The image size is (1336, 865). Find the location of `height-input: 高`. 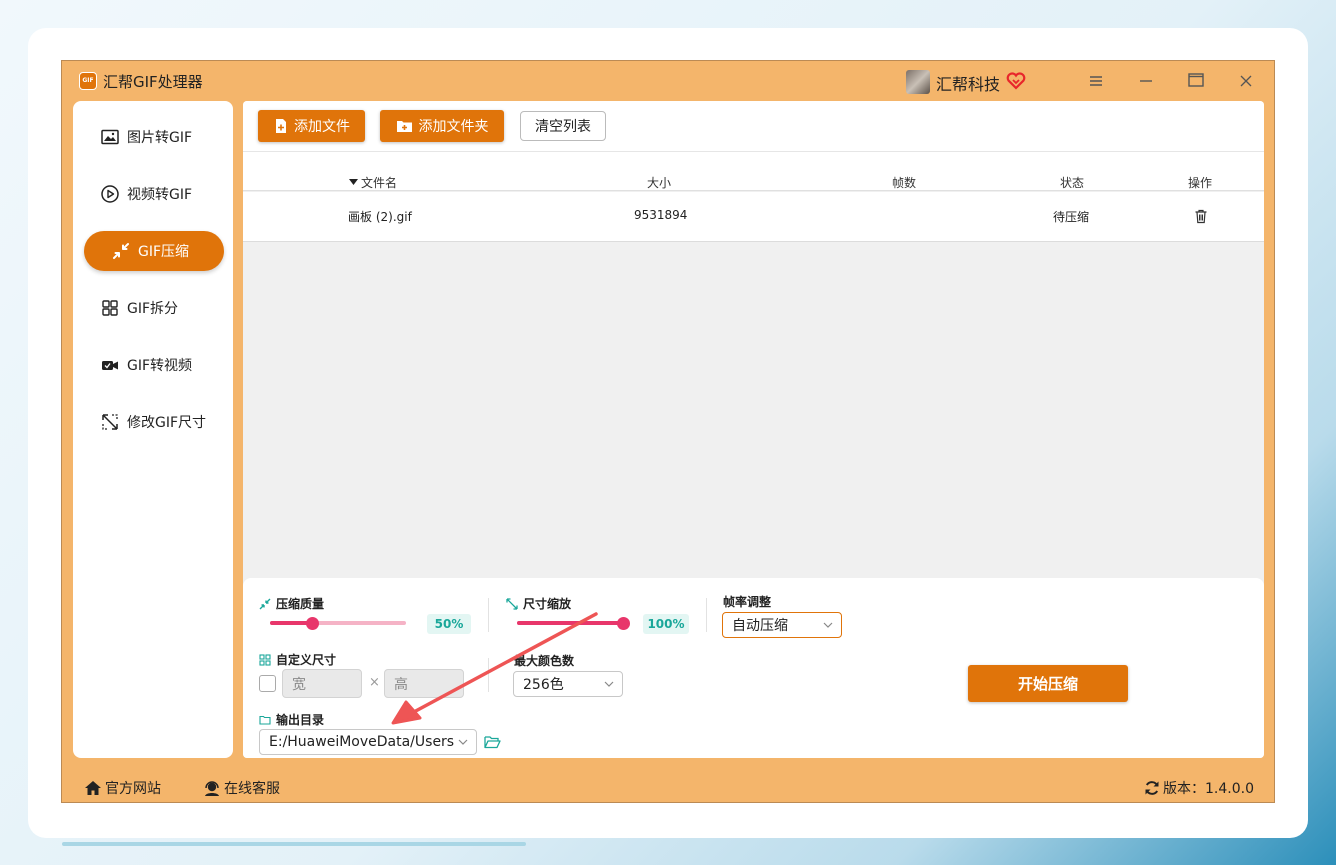

height-input: 高 is located at coordinates (424, 683).